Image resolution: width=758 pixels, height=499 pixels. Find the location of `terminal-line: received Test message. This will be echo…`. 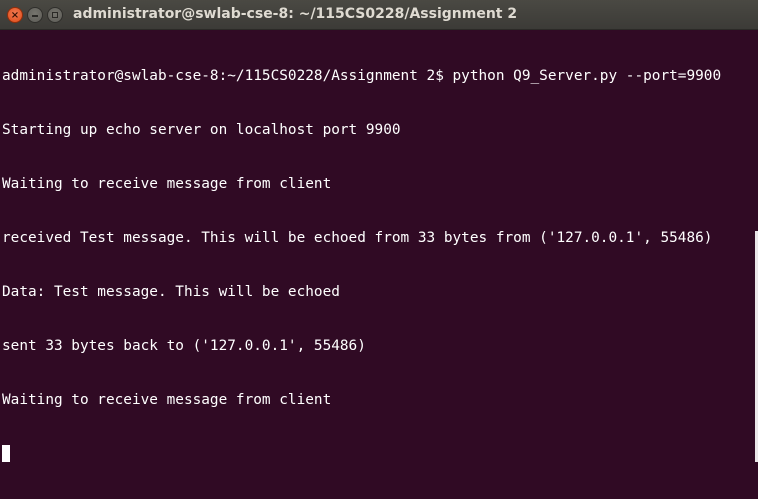

terminal-line: received Test message. This will be echo… is located at coordinates (357, 238).